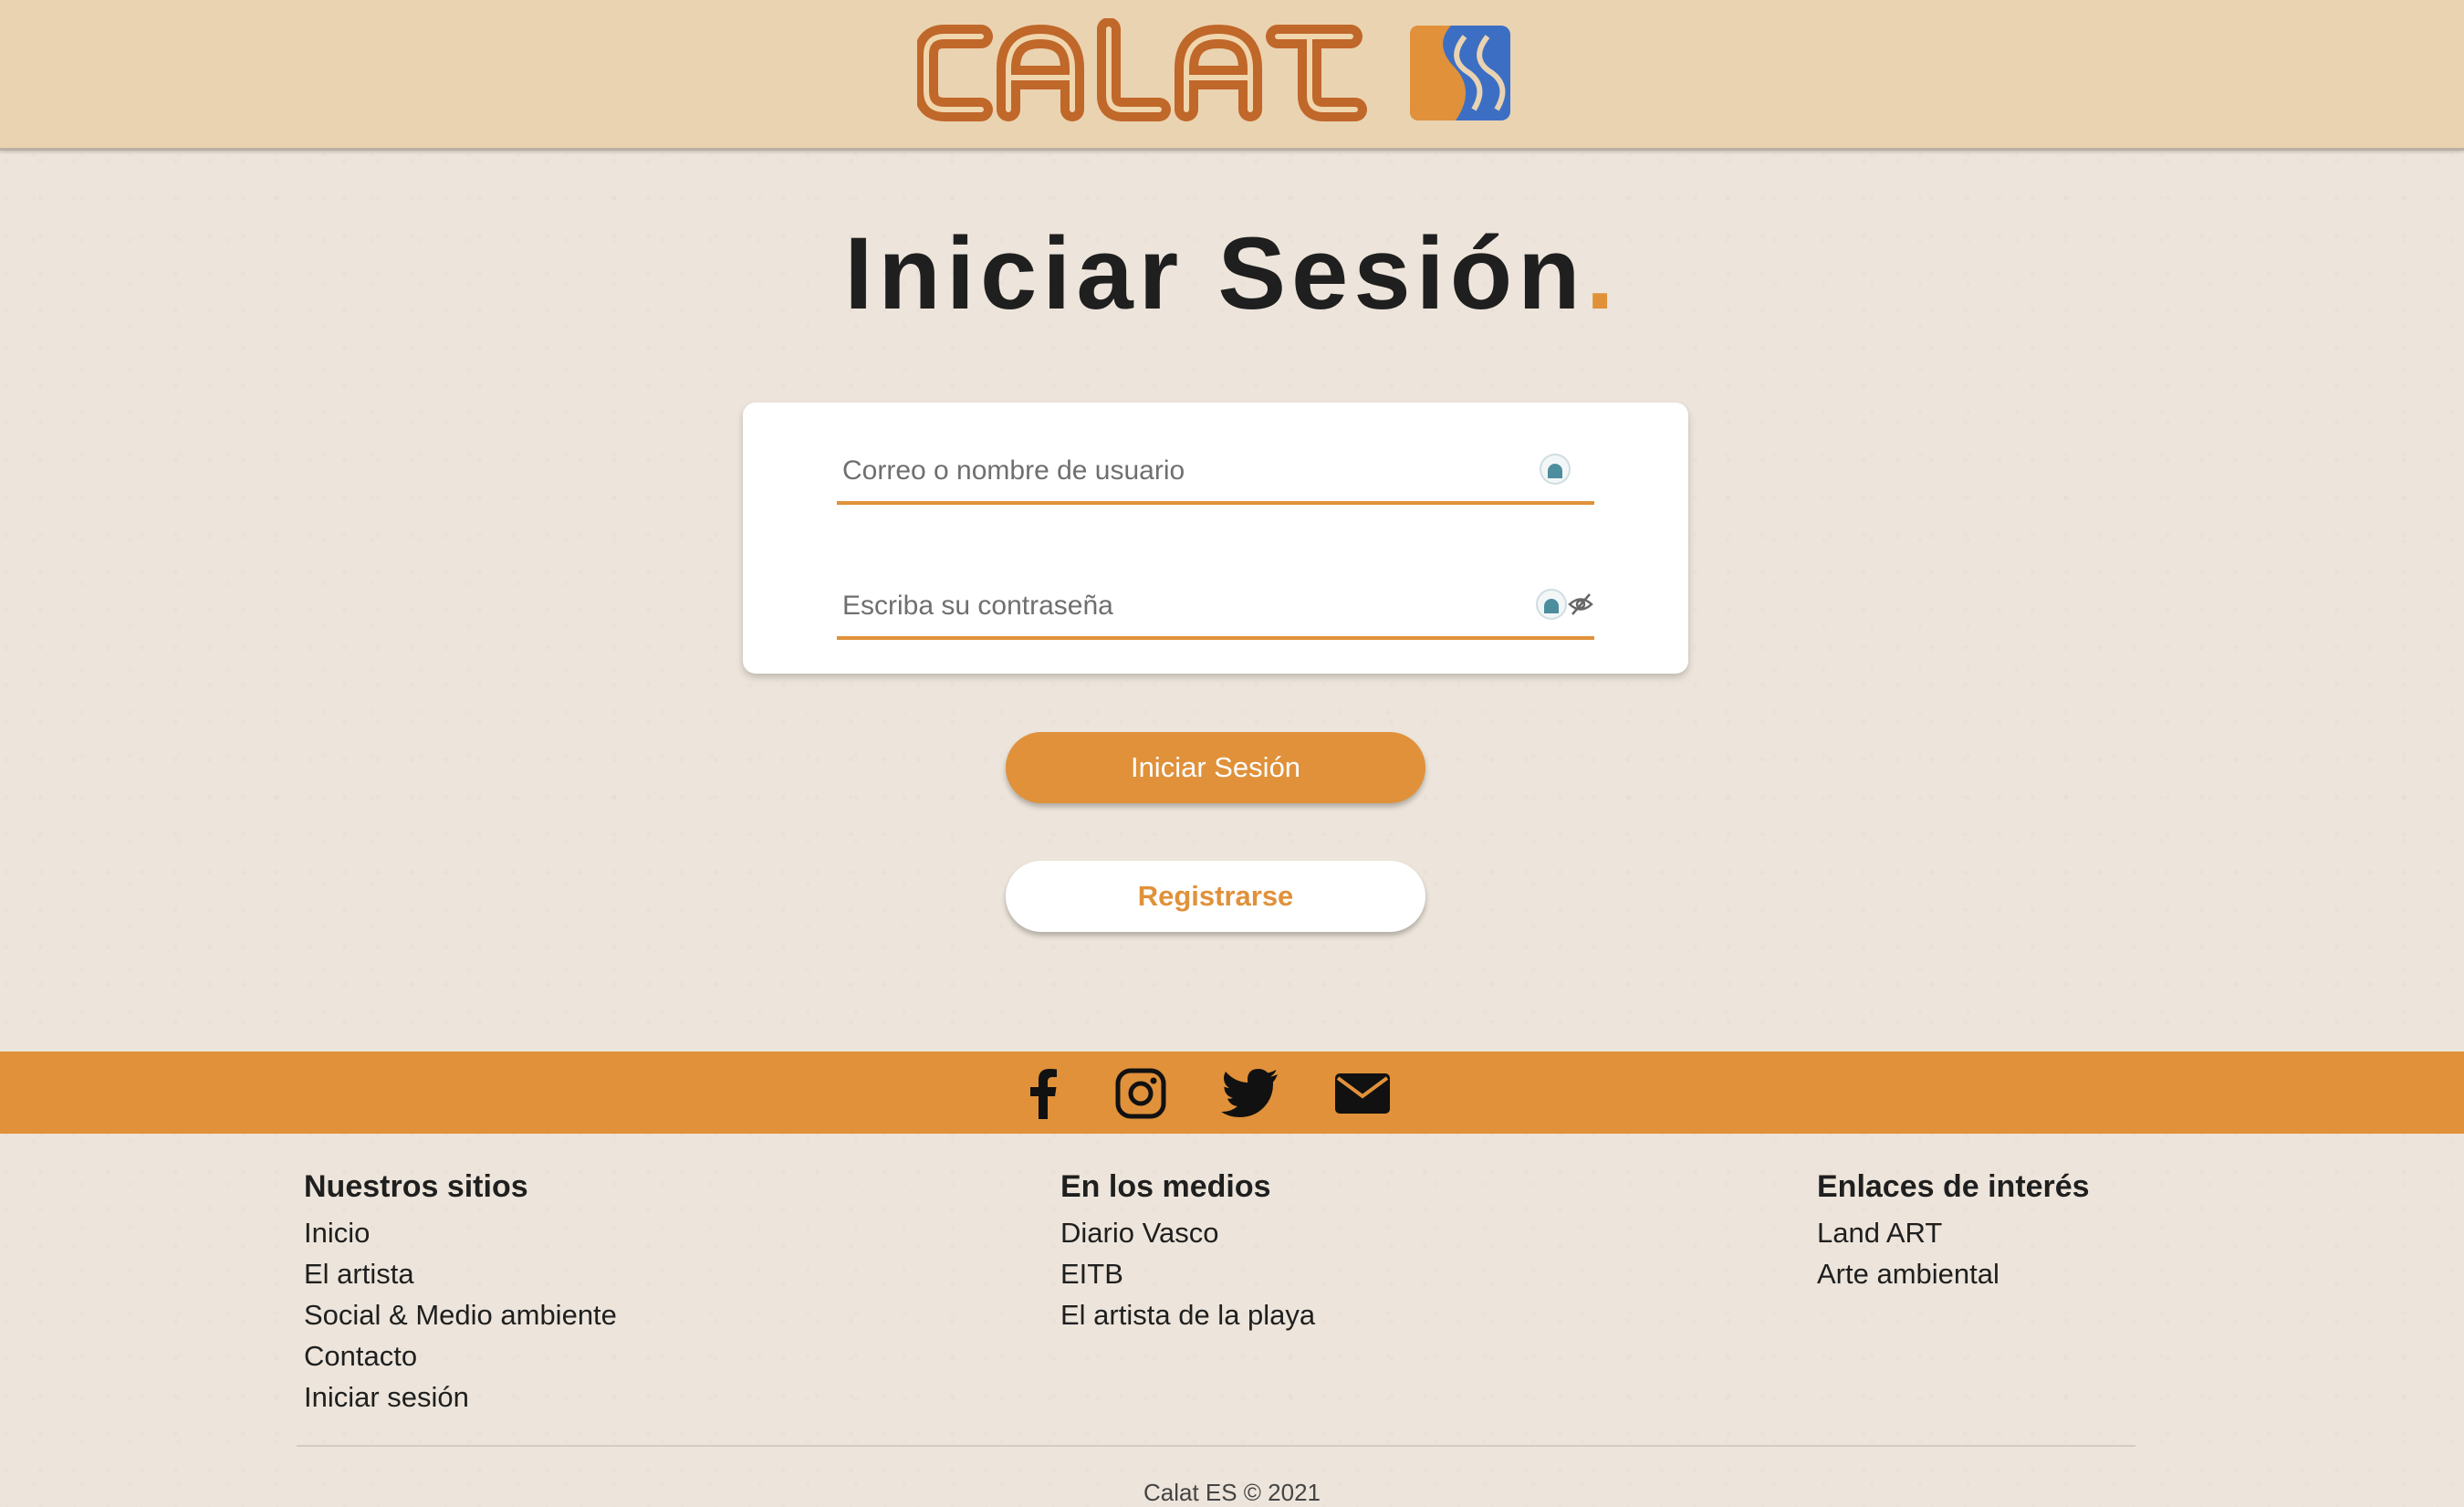 The image size is (2464, 1507). Describe the element at coordinates (1187, 1232) in the screenshot. I see `footer-link-diario-vasco: Diario Vasco` at that location.